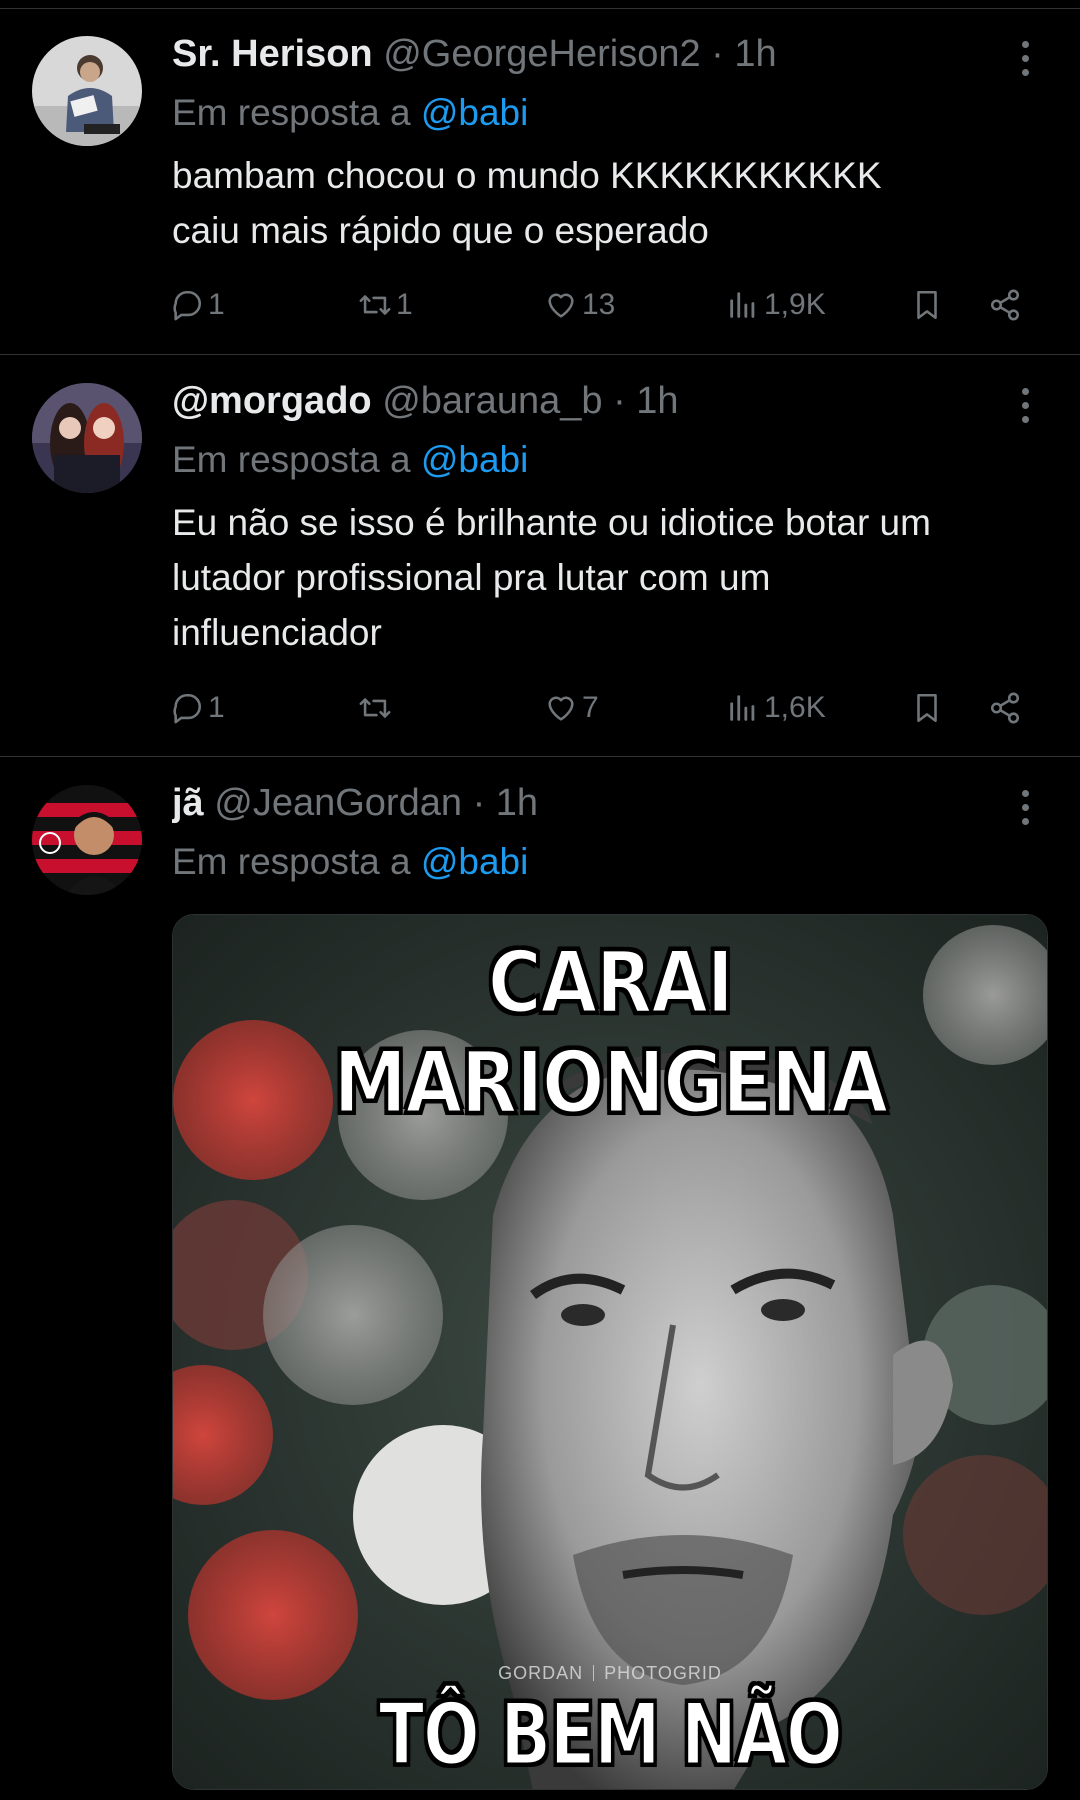 Image resolution: width=1080 pixels, height=1800 pixels. Describe the element at coordinates (272, 54) in the screenshot. I see `display-name: Sr. Herison` at that location.